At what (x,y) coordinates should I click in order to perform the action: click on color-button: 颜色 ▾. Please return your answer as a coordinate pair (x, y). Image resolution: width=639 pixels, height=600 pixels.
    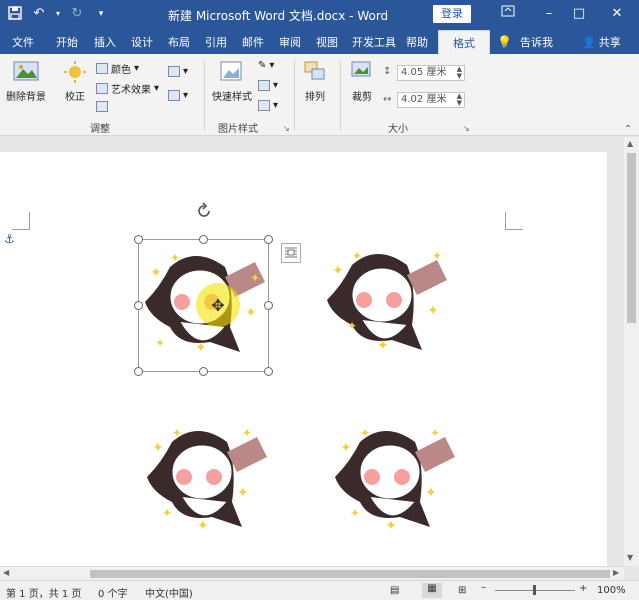
    Looking at the image, I should click on (117, 68).